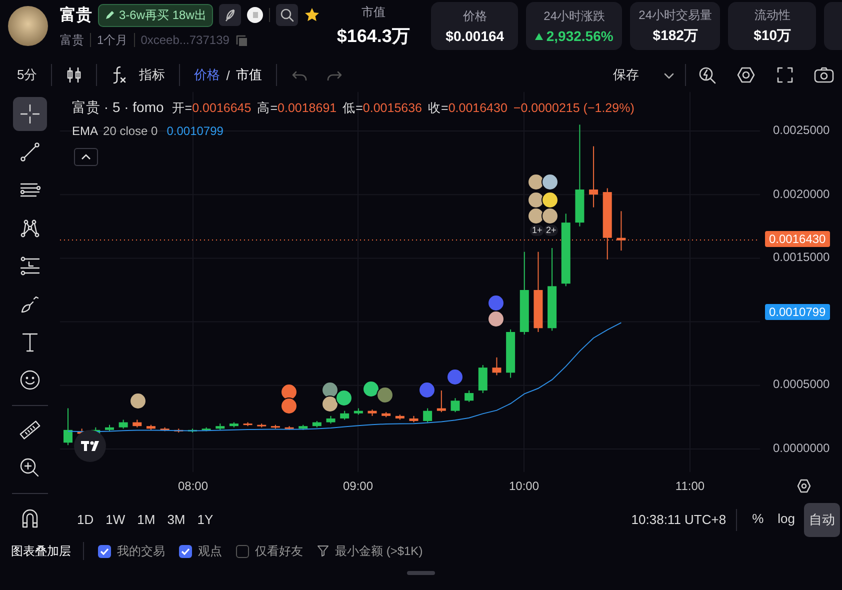  What do you see at coordinates (524, 486) in the screenshot?
I see `time-axis-label: 10:00` at bounding box center [524, 486].